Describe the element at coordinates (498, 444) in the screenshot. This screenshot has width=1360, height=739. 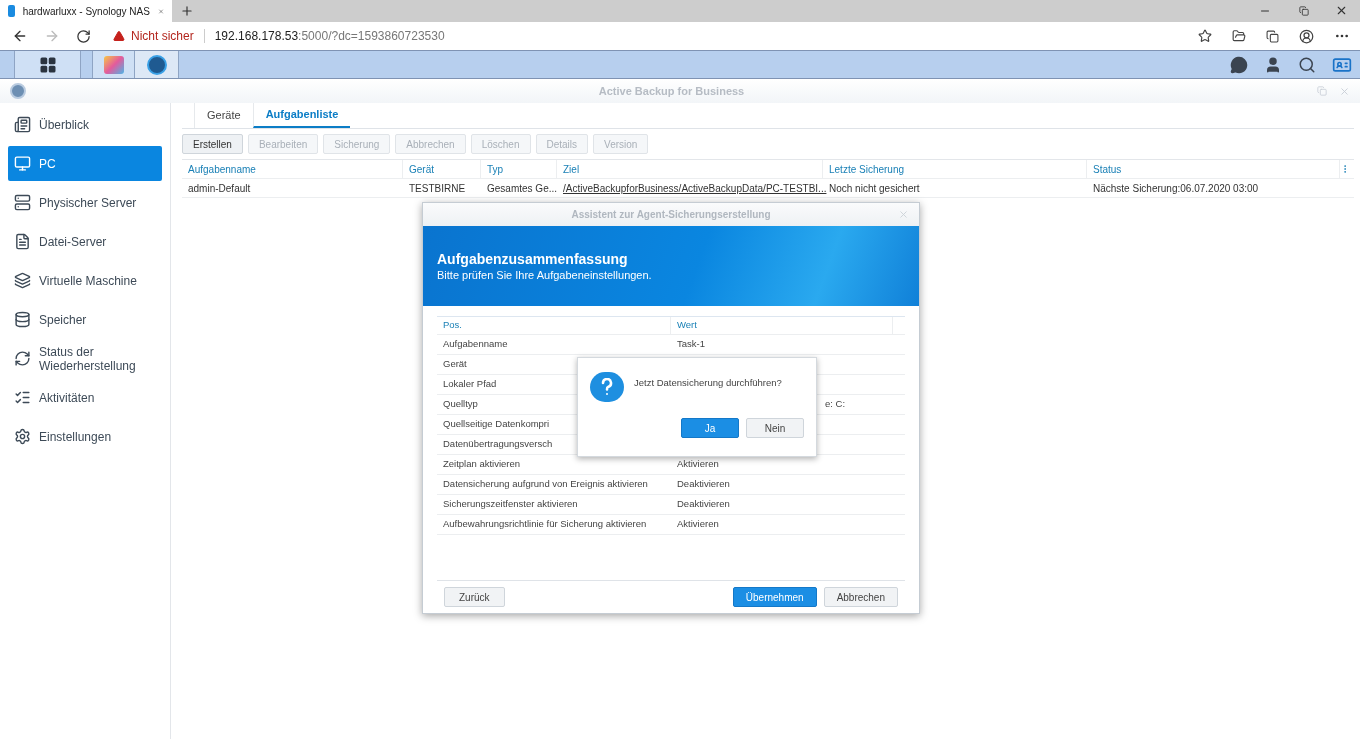
I see `table-cell-text: Datenübertragungsversch` at that location.